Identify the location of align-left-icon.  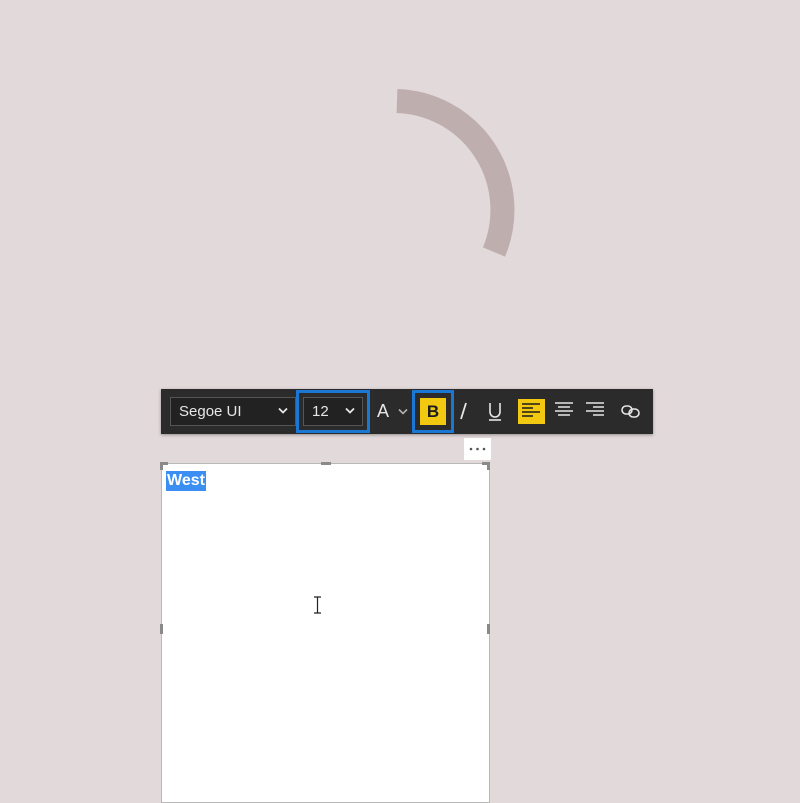
(531, 410).